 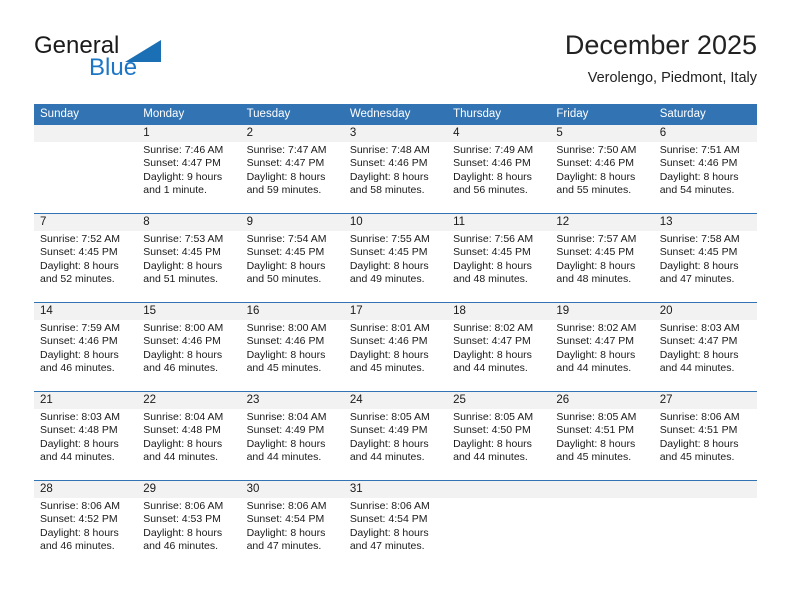 I want to click on day-number: 9, so click(x=249, y=222).